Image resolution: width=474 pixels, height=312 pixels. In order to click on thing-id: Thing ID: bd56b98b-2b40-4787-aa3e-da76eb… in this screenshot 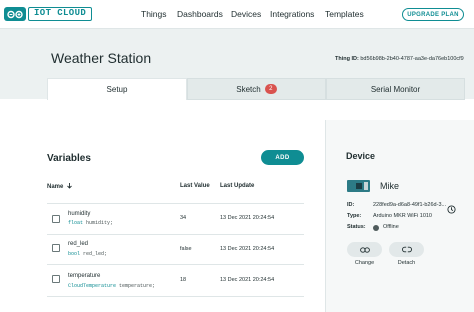, I will do `click(399, 59)`.